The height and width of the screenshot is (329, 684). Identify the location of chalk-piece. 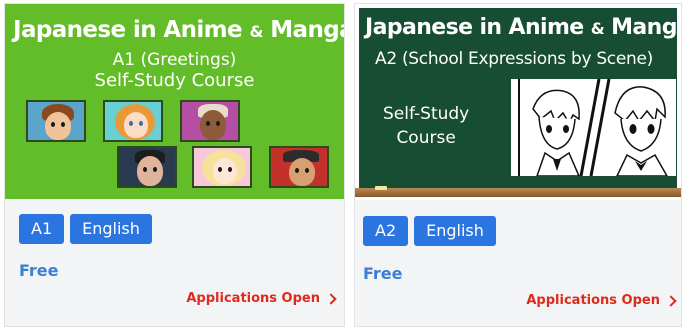
(381, 188).